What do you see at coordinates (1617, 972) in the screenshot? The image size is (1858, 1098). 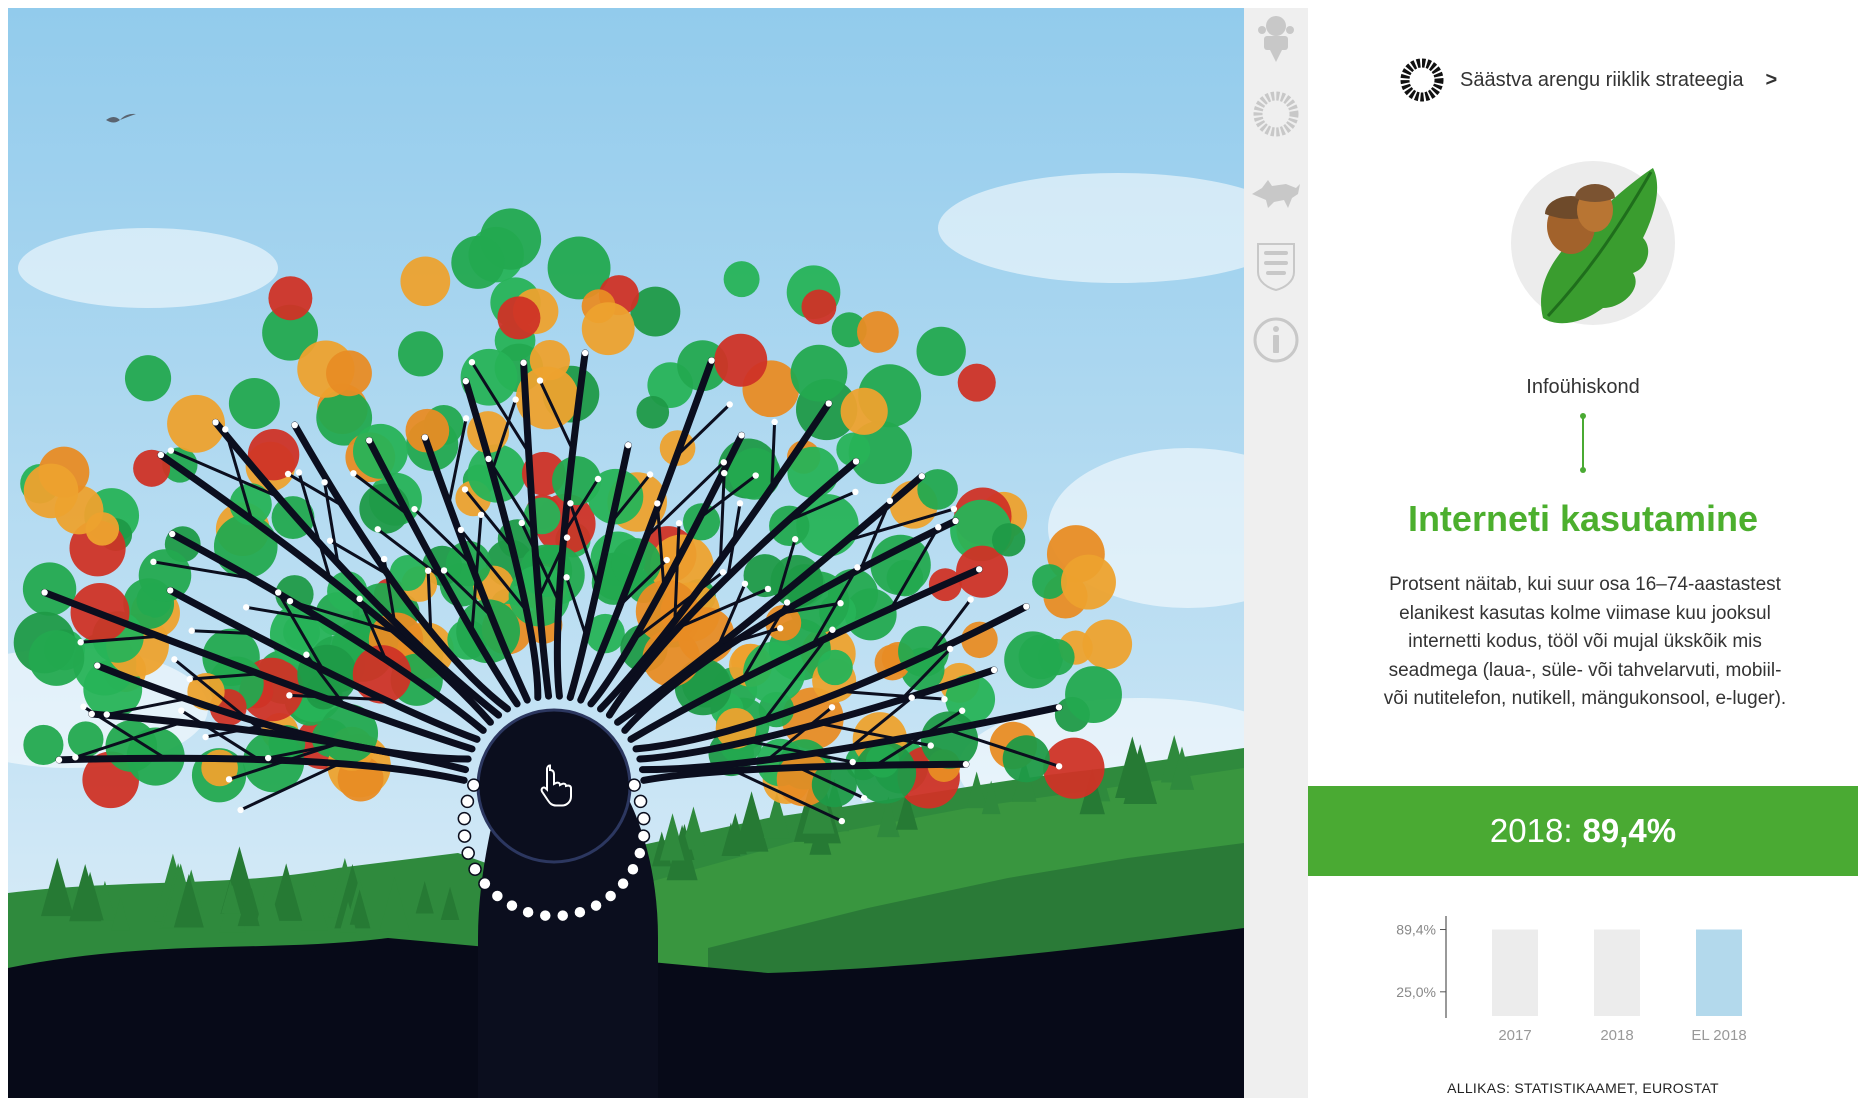 I see `bar-2018` at bounding box center [1617, 972].